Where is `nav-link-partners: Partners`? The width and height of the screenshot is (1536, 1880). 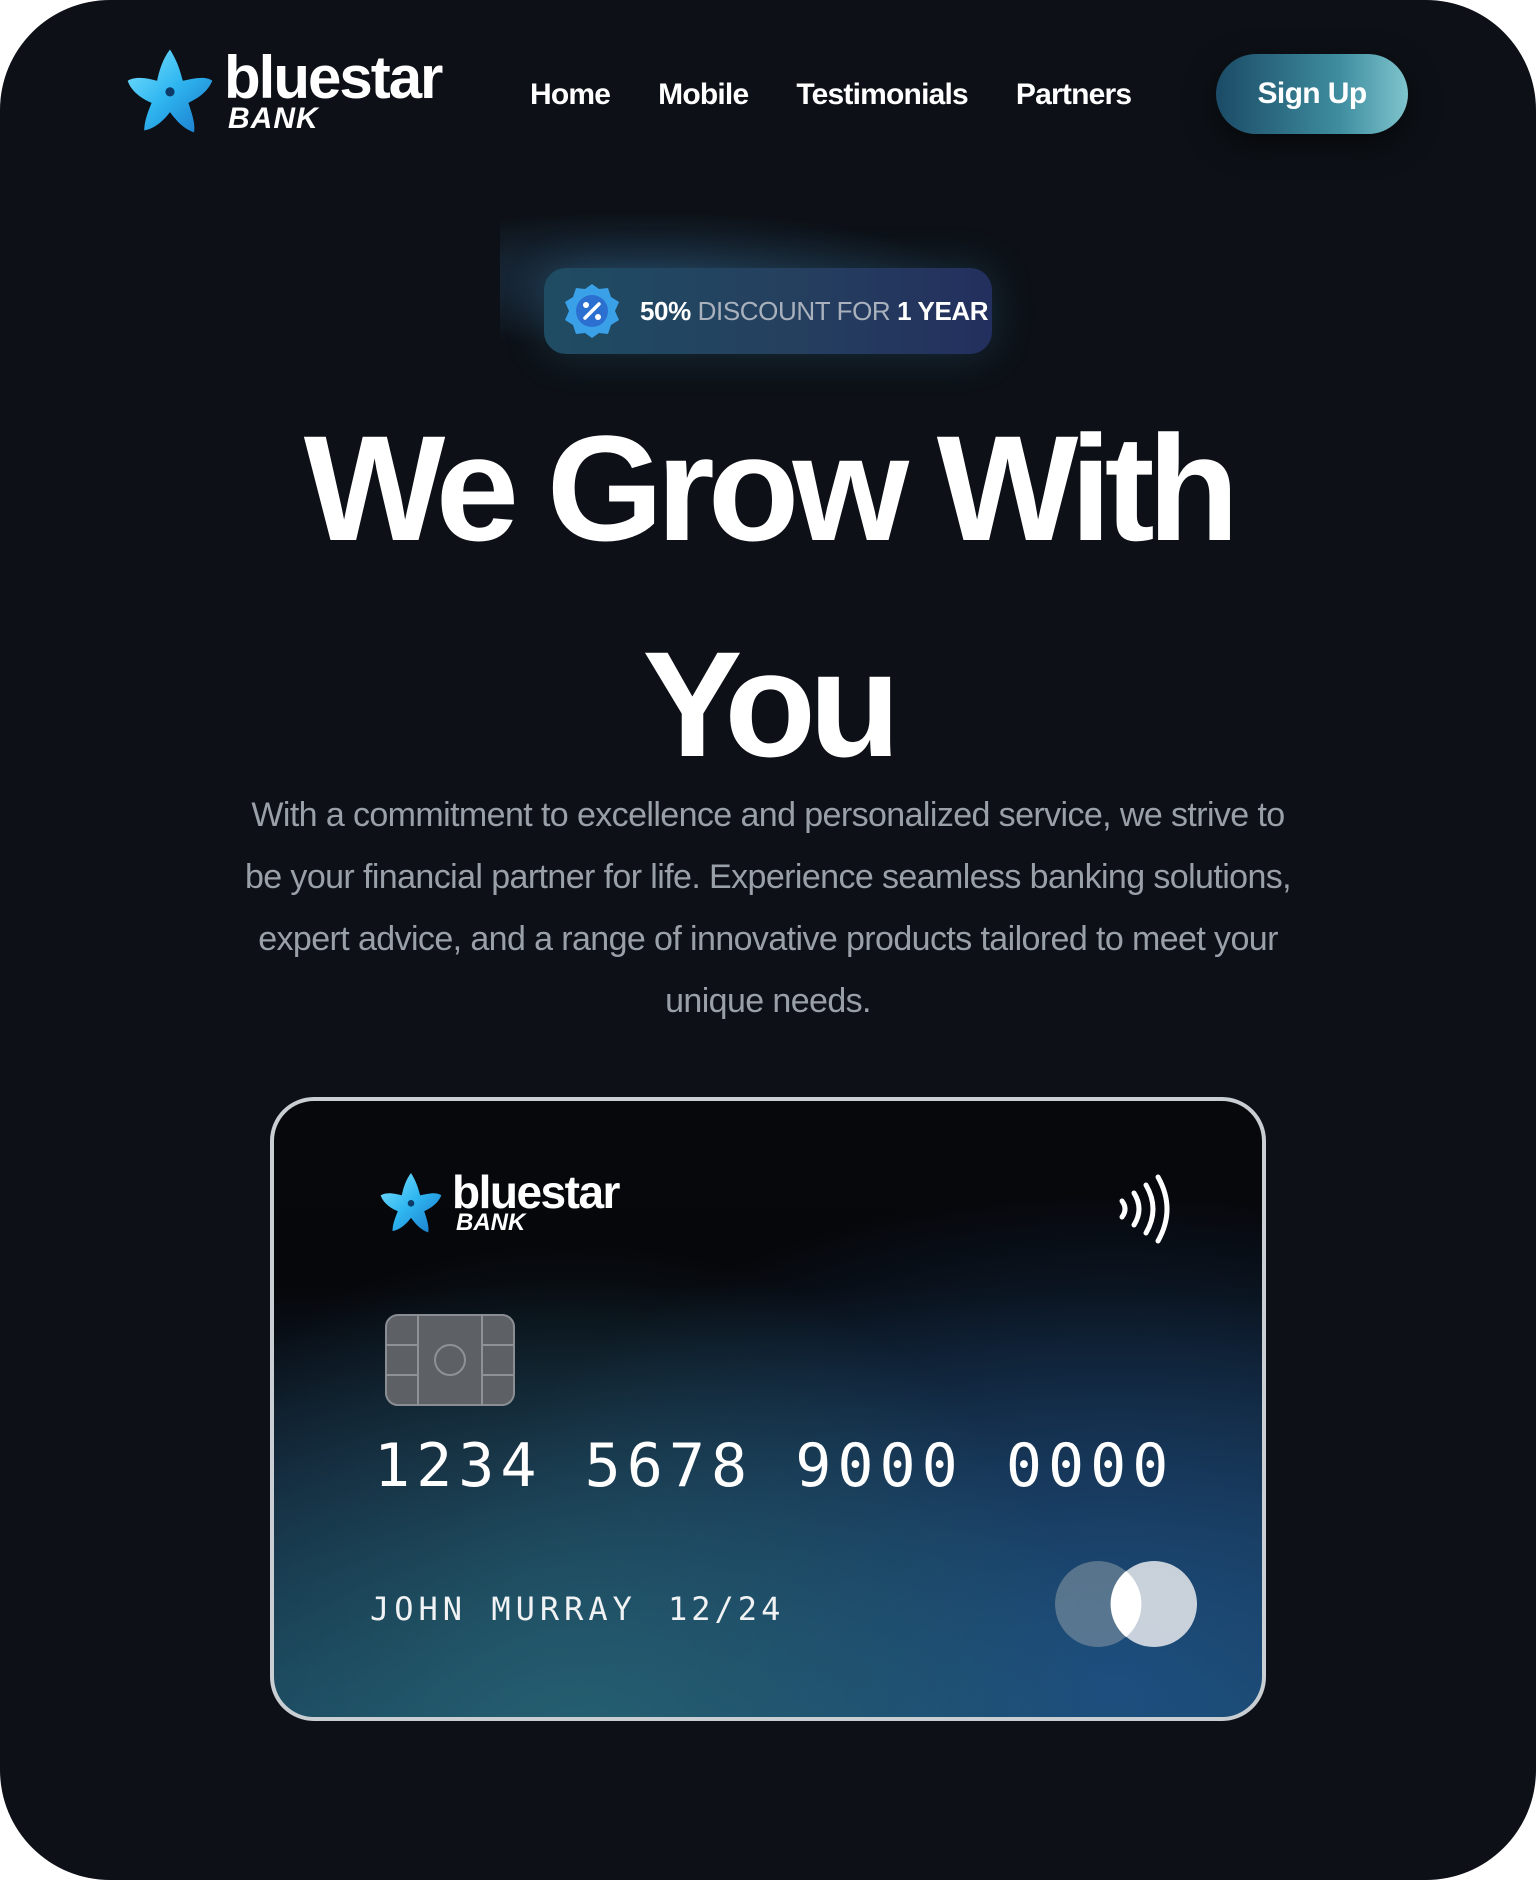
nav-link-partners: Partners is located at coordinates (1074, 95).